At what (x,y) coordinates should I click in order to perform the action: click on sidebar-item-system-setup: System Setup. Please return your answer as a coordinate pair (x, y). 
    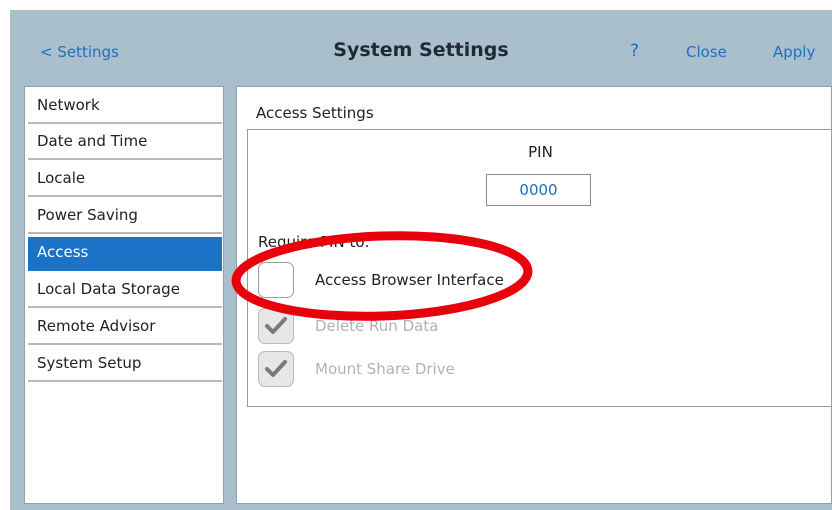
    Looking at the image, I should click on (125, 365).